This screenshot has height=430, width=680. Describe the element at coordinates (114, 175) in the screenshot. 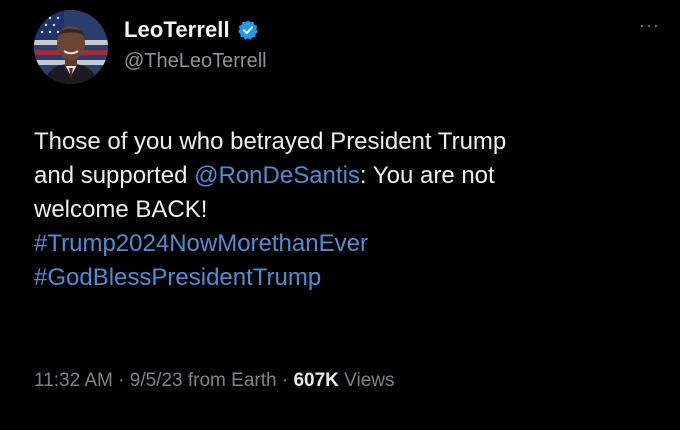

I see `tweet-text-line-2-prefix: and supported` at that location.